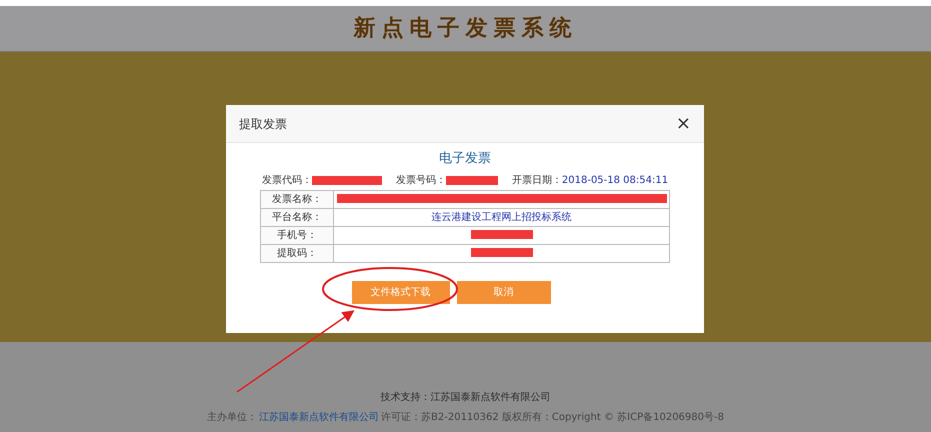 The width and height of the screenshot is (931, 432). Describe the element at coordinates (319, 418) in the screenshot. I see `host-link: 江苏国泰新点软件有限公司` at that location.